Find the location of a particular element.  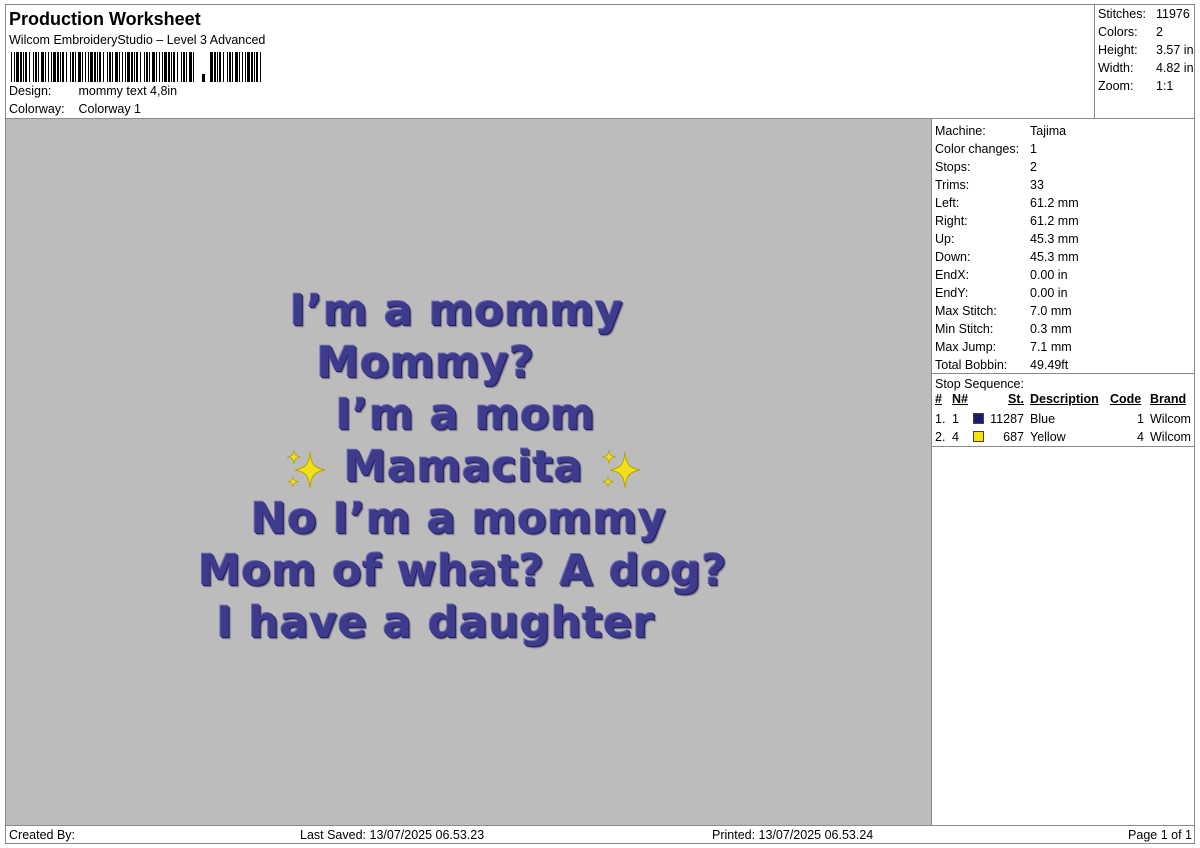

width-label: Width: is located at coordinates (1116, 68).